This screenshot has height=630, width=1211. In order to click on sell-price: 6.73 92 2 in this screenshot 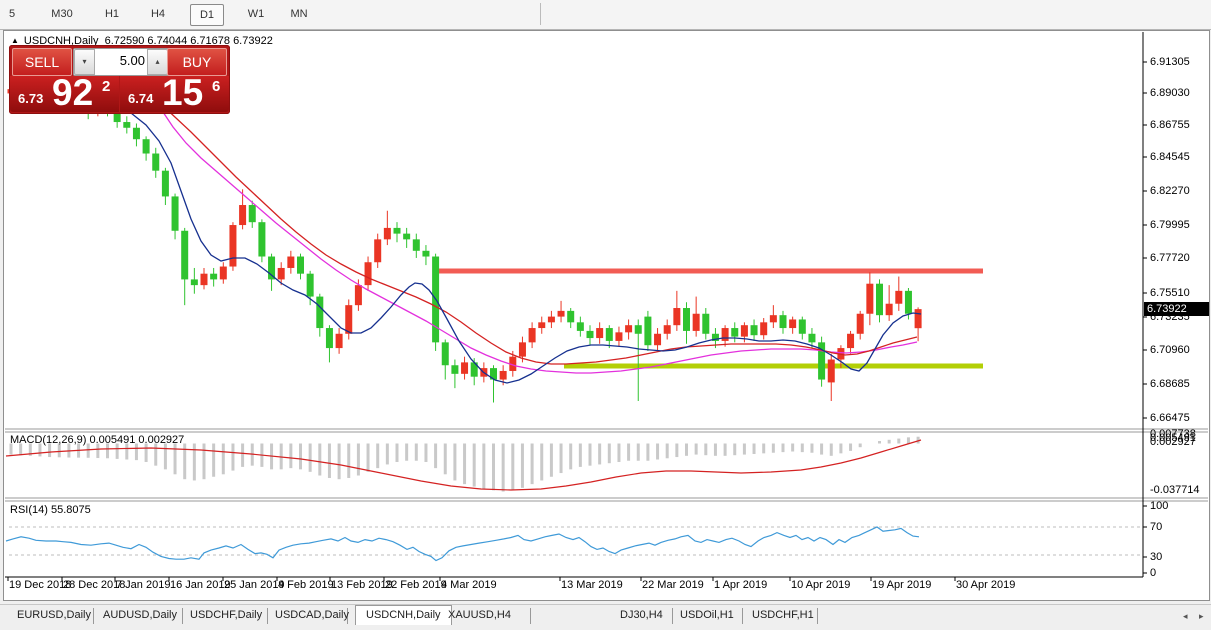, I will do `click(64, 92)`.